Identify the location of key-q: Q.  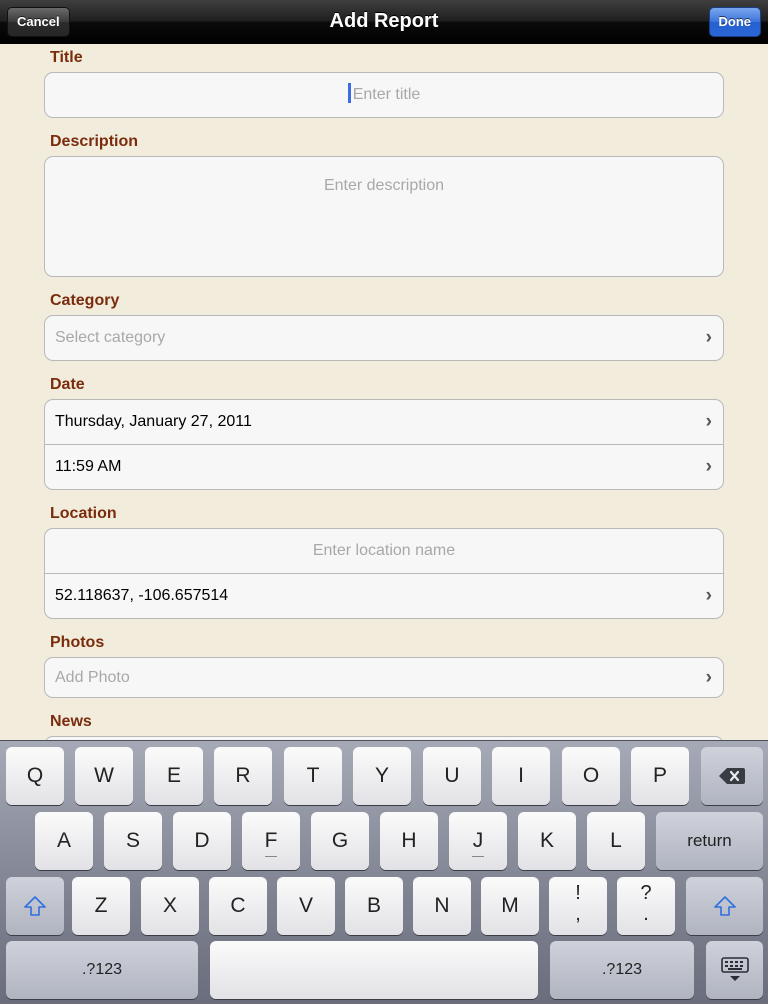
(35, 776).